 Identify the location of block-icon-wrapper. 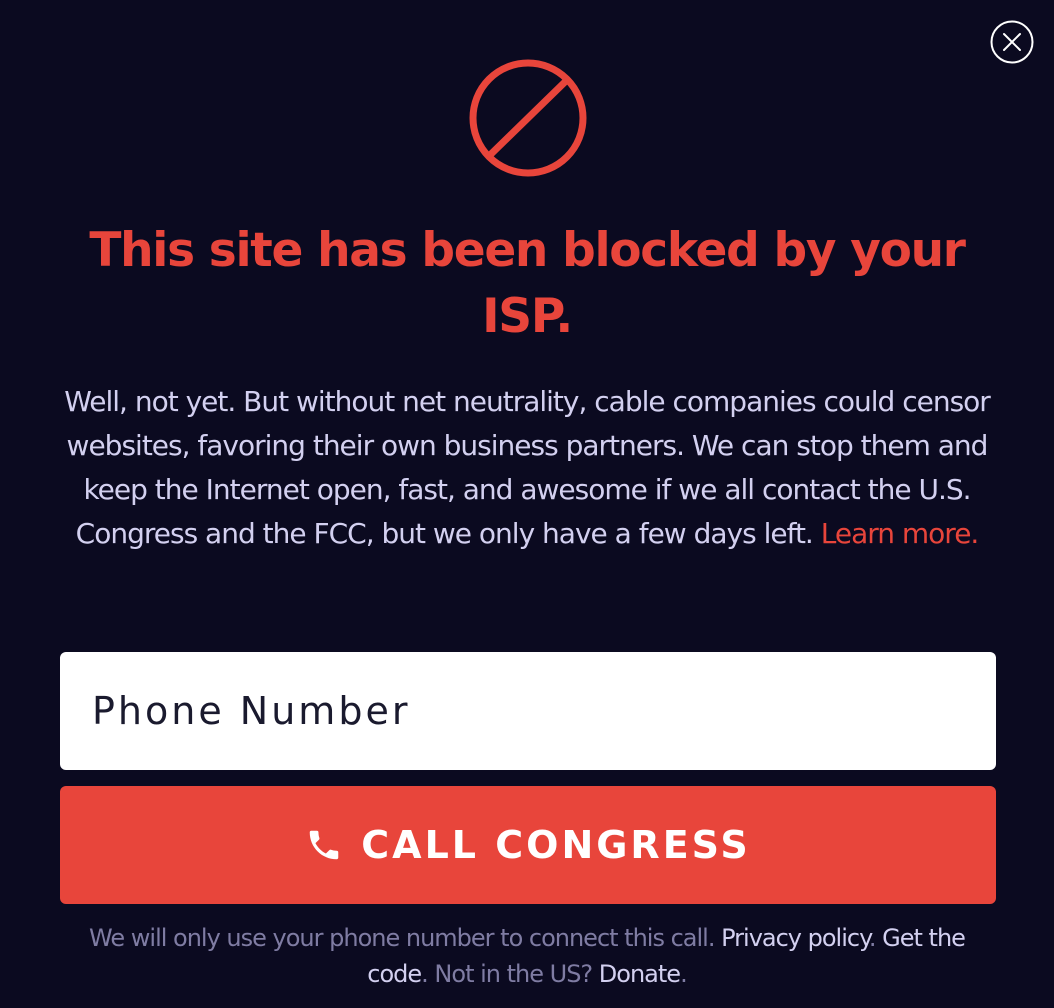
(528, 118).